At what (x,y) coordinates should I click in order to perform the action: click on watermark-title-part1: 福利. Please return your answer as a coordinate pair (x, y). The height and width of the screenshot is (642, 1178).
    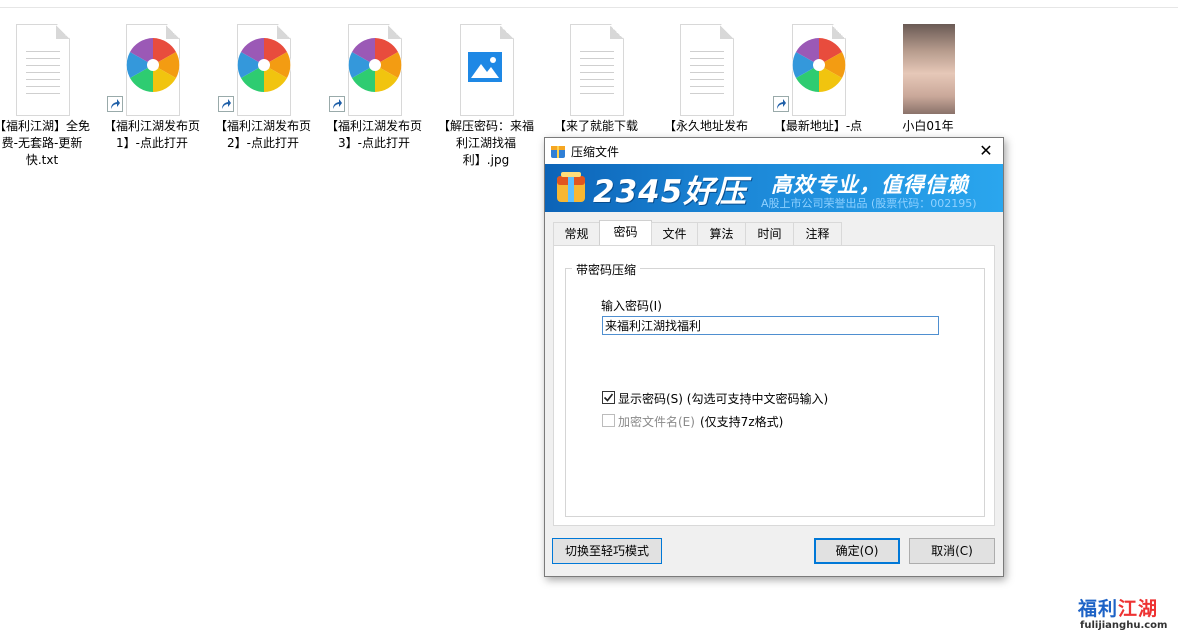
    Looking at the image, I should click on (1098, 609).